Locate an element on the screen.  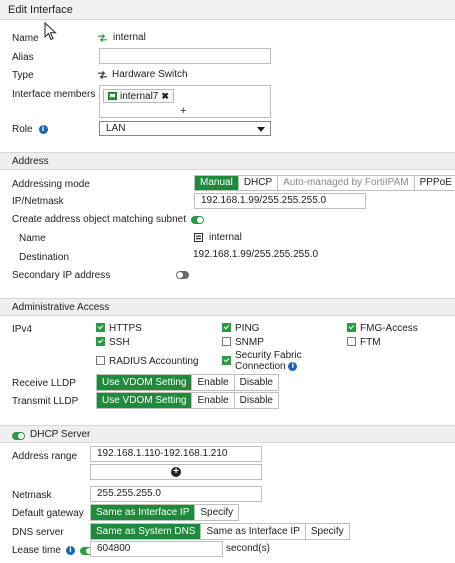
dns-same-as-system-button: Same as System DNS is located at coordinates (146, 531).